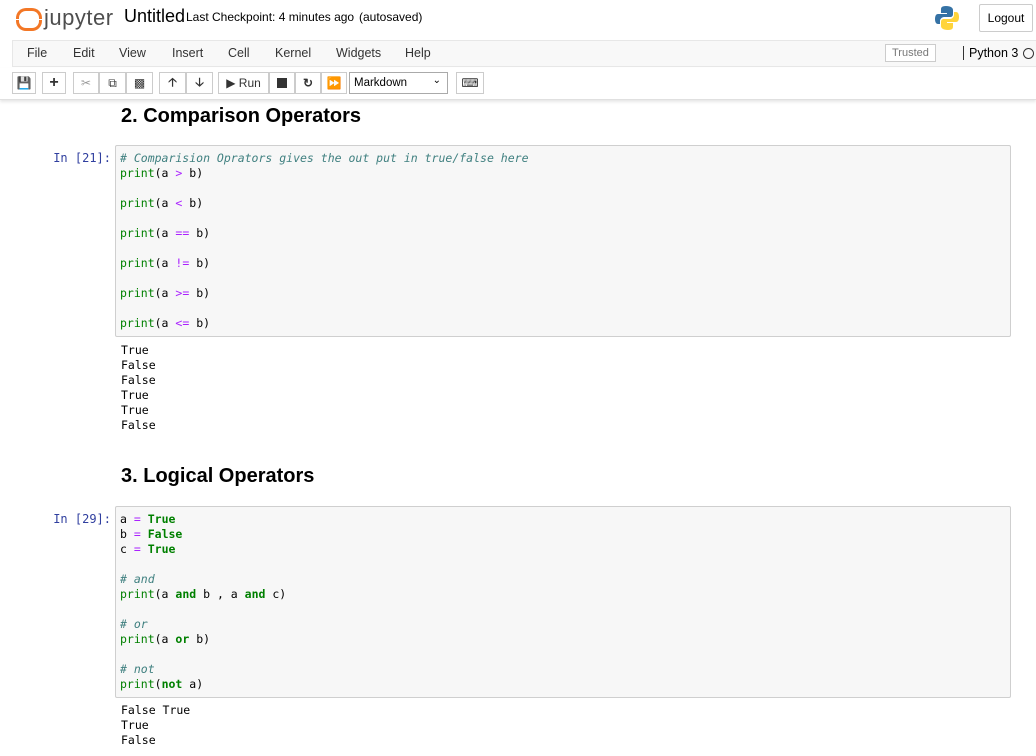 Image resolution: width=1036 pixels, height=756 pixels. What do you see at coordinates (990, 53) in the screenshot?
I see `kernel-name: Python 3` at bounding box center [990, 53].